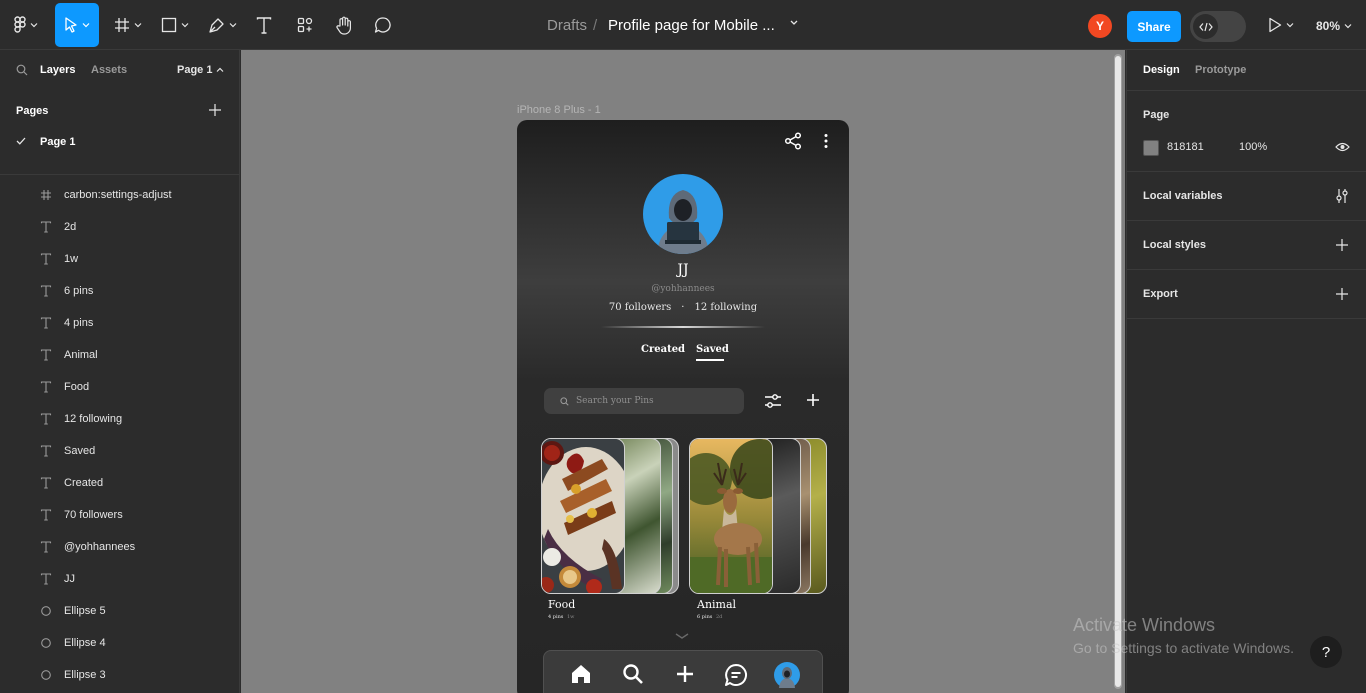 The width and height of the screenshot is (1366, 693). I want to click on export-title: Export, so click(1160, 294).